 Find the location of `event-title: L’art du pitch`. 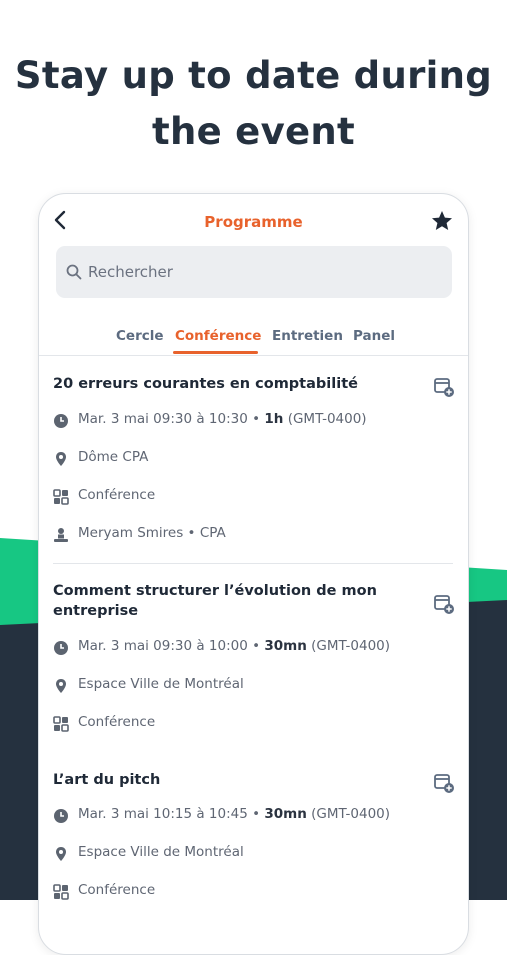

event-title: L’art du pitch is located at coordinates (107, 780).